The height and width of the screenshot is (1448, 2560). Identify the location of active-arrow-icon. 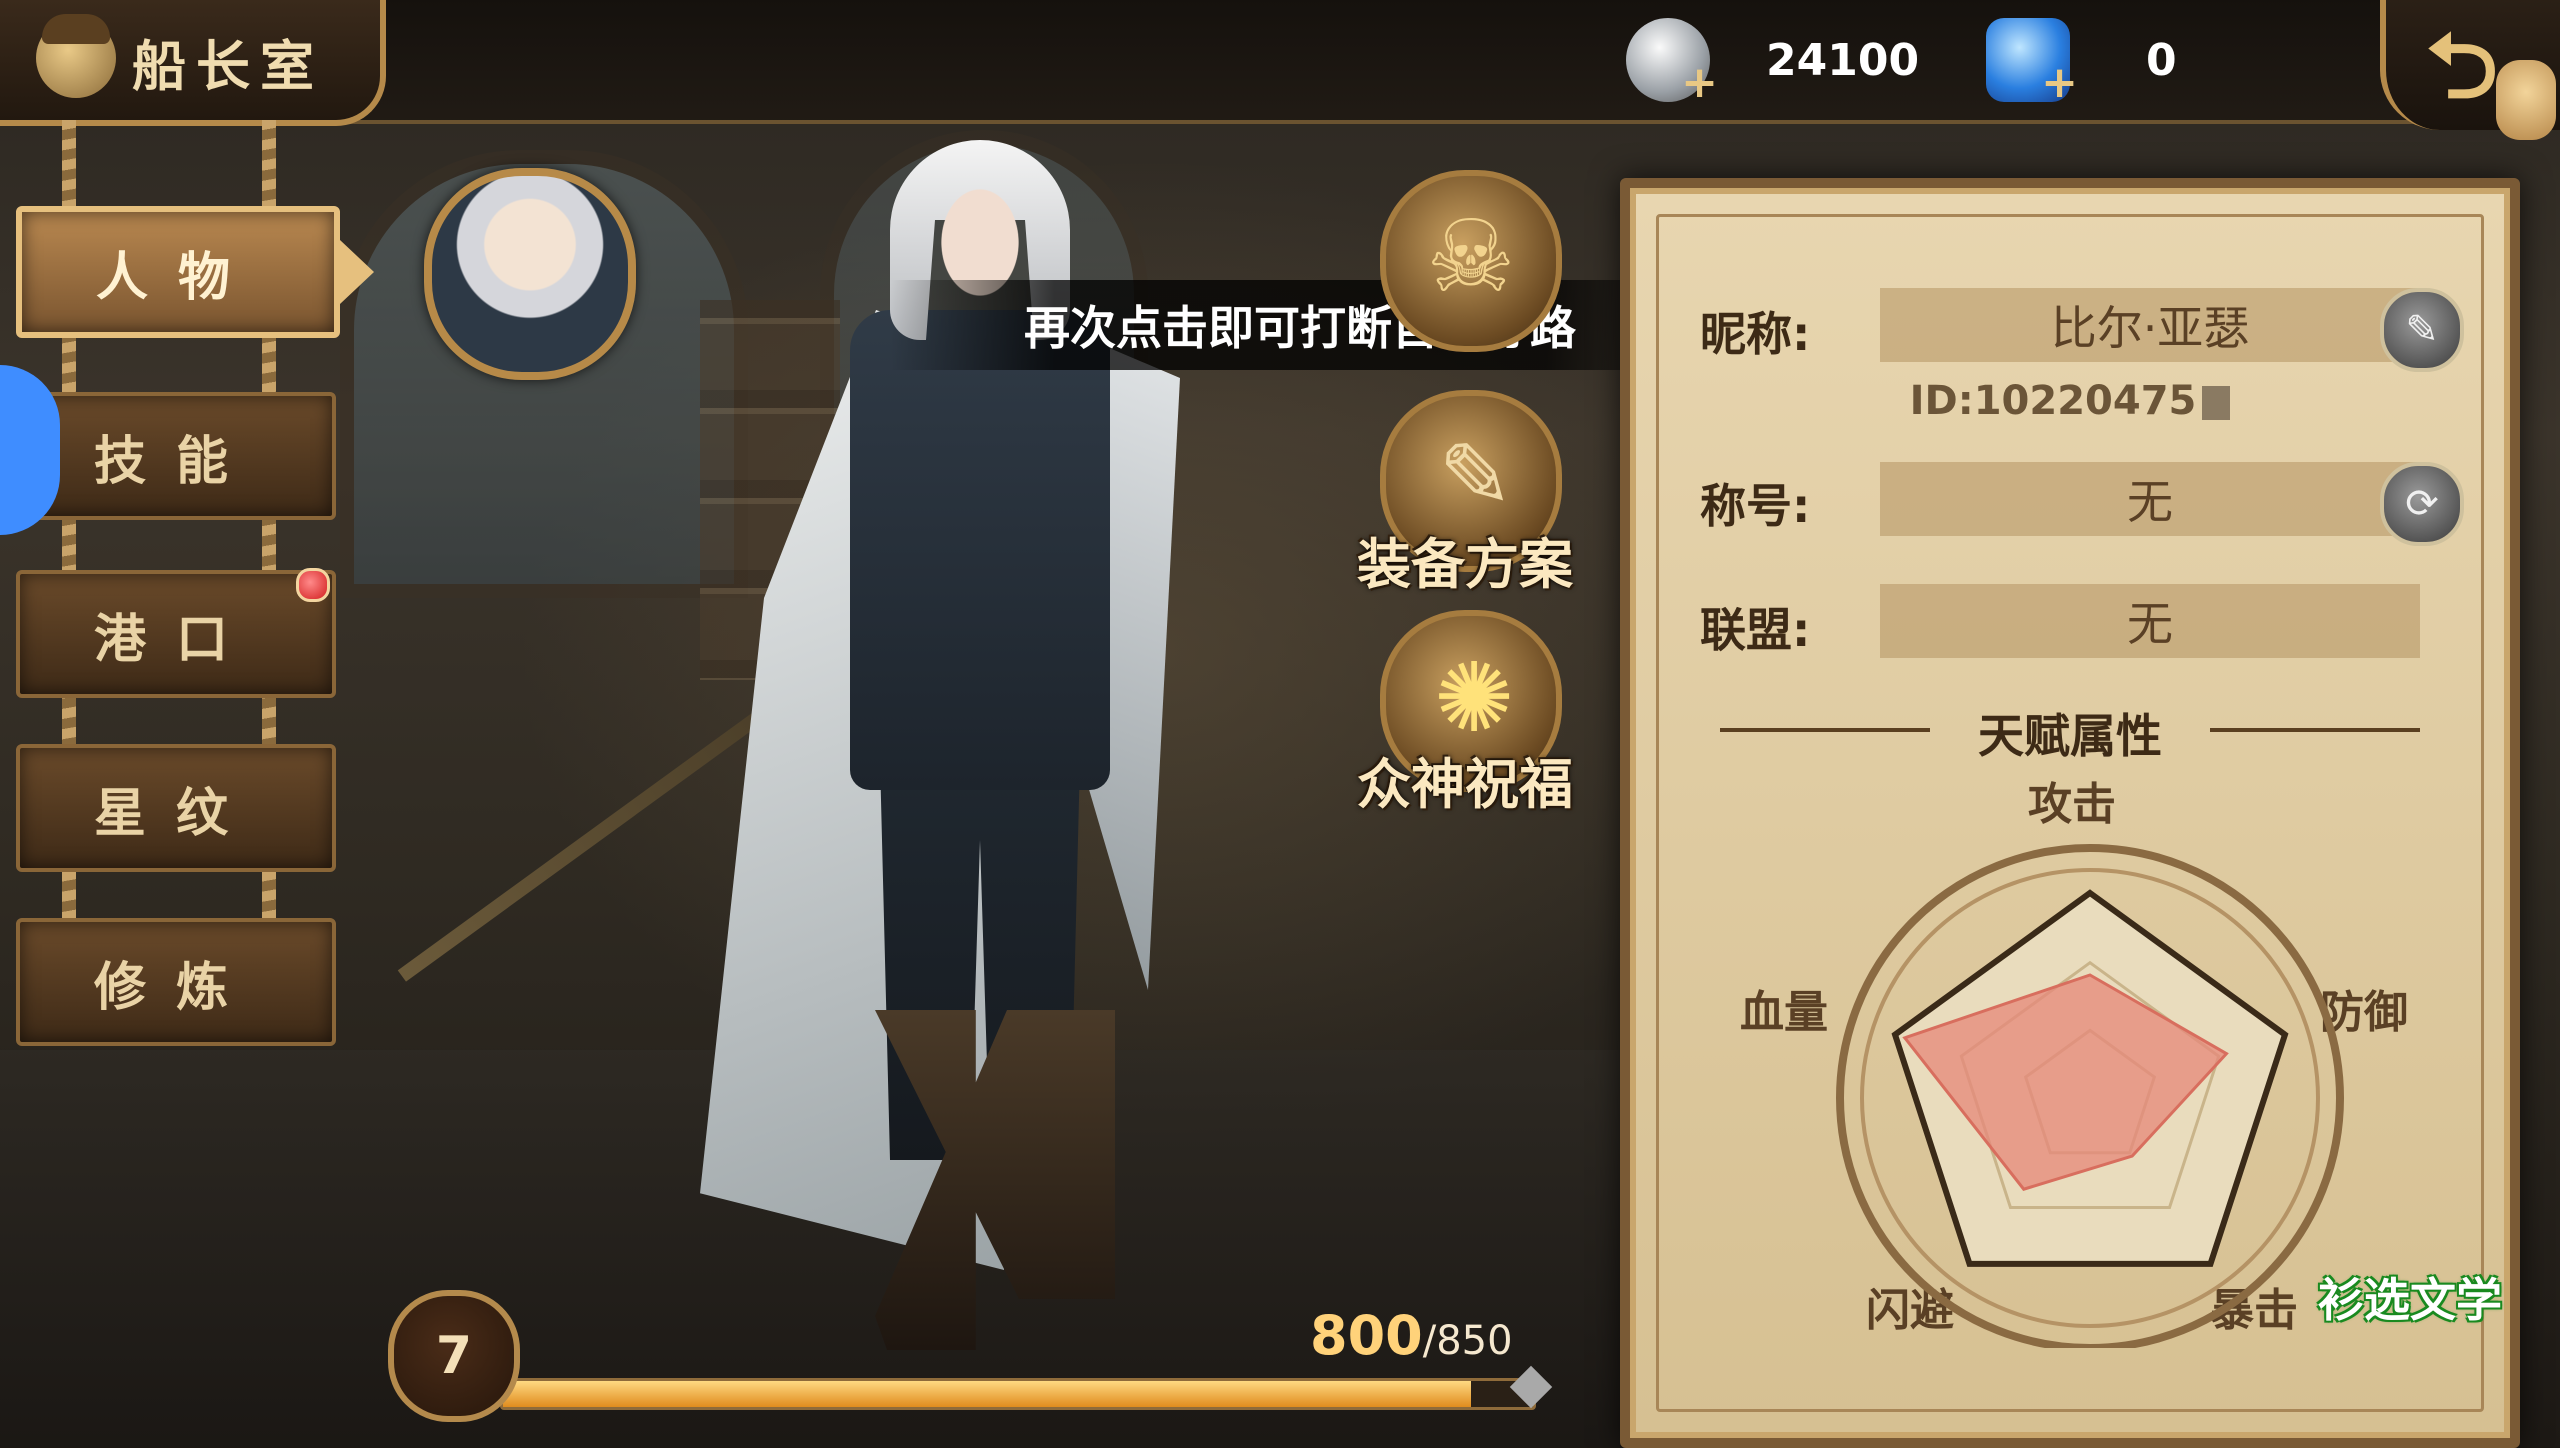
(357, 272).